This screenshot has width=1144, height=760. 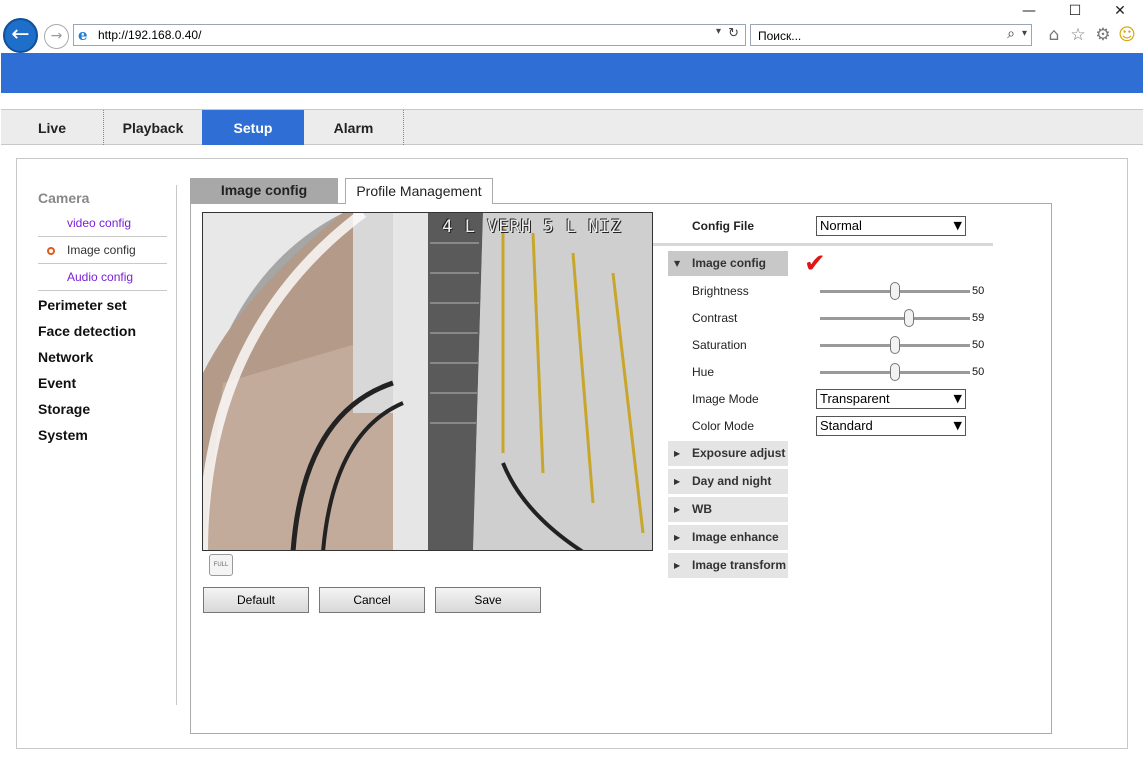 I want to click on tab-image-config: Image config, so click(x=264, y=191).